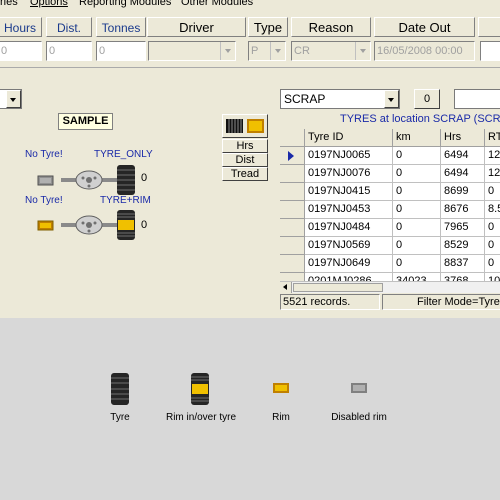 Image resolution: width=500 pixels, height=500 pixels. Describe the element at coordinates (217, 4) in the screenshot. I see `menu-item-other-modules: Other Modules` at that location.